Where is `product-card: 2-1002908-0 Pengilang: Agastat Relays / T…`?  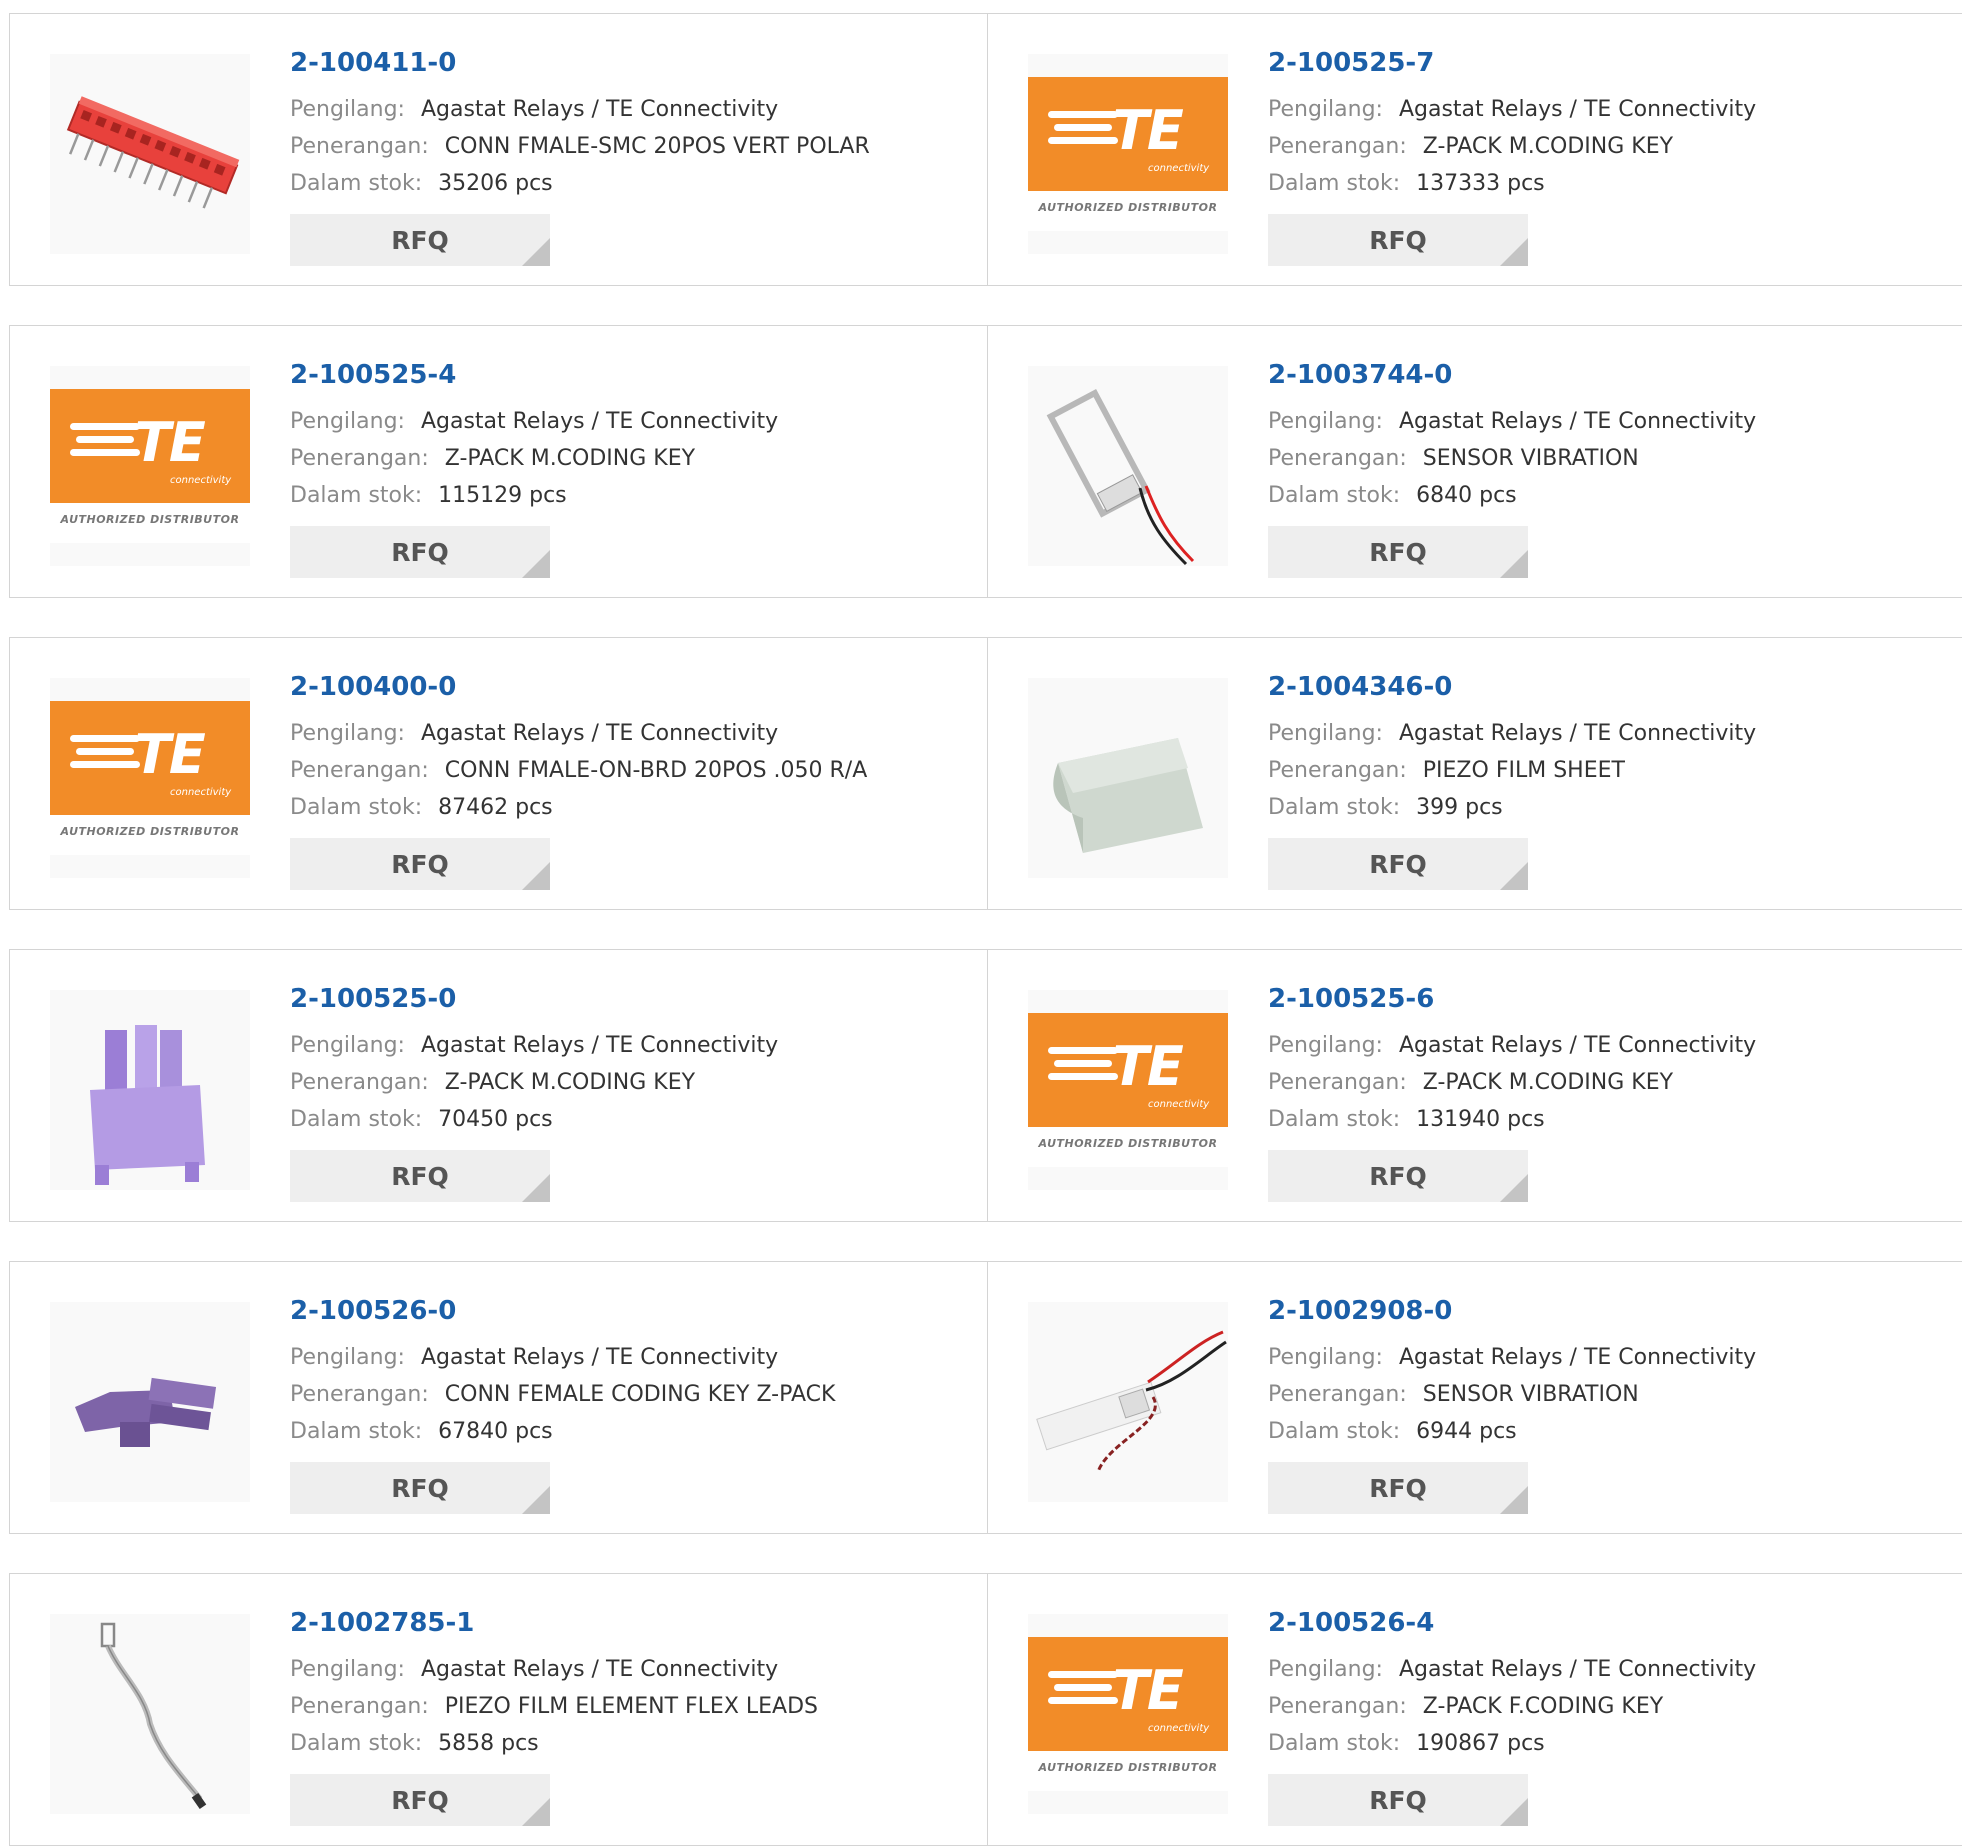 product-card: 2-1002908-0 Pengilang: Agastat Relays / T… is located at coordinates (1475, 1397).